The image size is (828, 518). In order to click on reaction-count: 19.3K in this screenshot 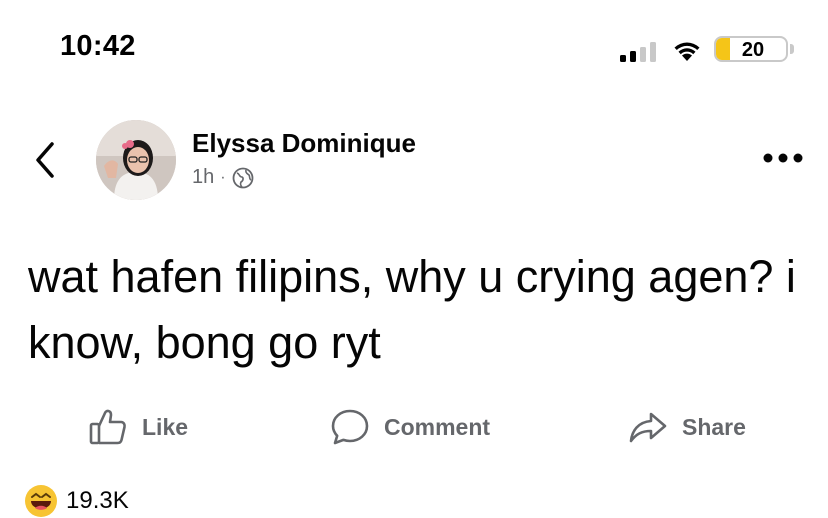, I will do `click(97, 500)`.